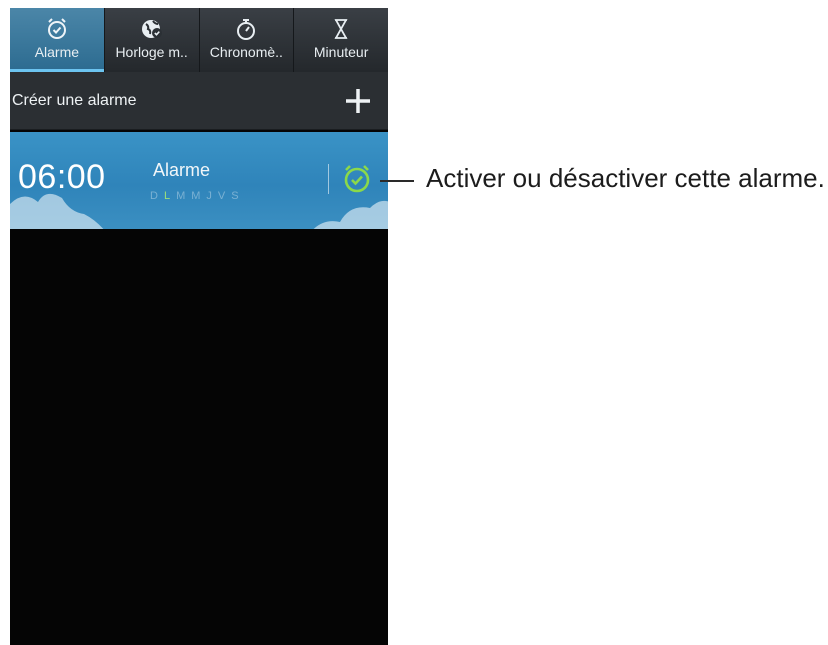 Image resolution: width=828 pixels, height=645 pixels. What do you see at coordinates (57, 52) in the screenshot?
I see `tab-alarme-label: Alarme` at bounding box center [57, 52].